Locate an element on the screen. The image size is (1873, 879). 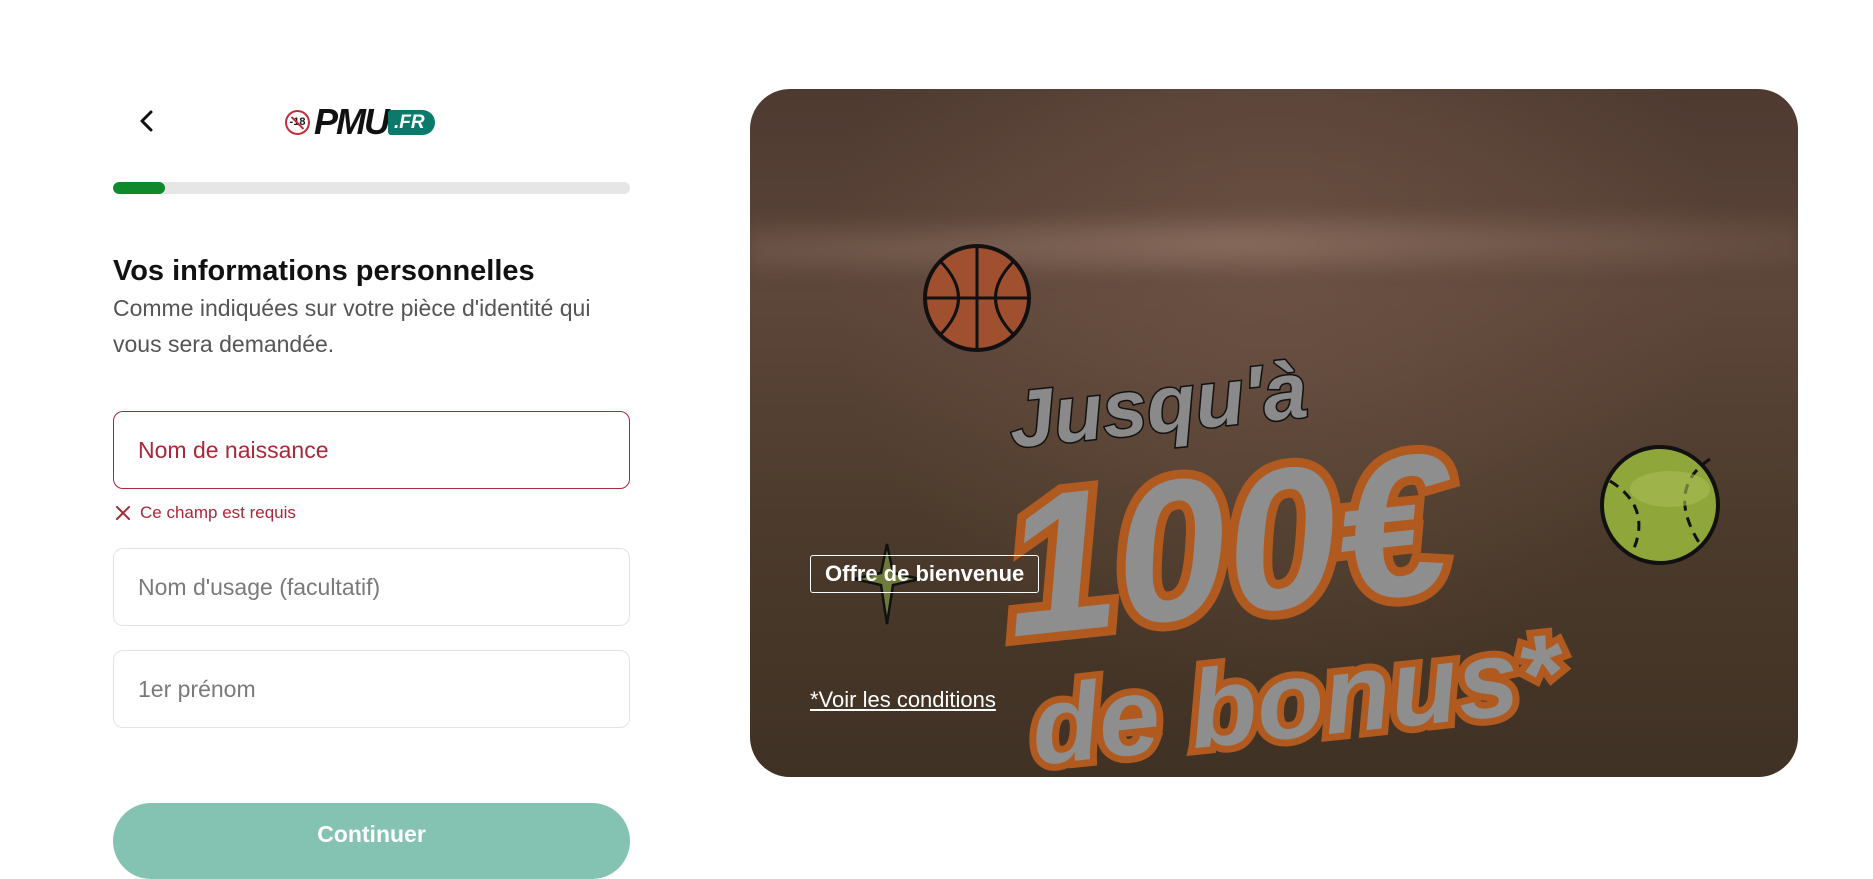
age-restriction-badge: -18 is located at coordinates (297, 122).